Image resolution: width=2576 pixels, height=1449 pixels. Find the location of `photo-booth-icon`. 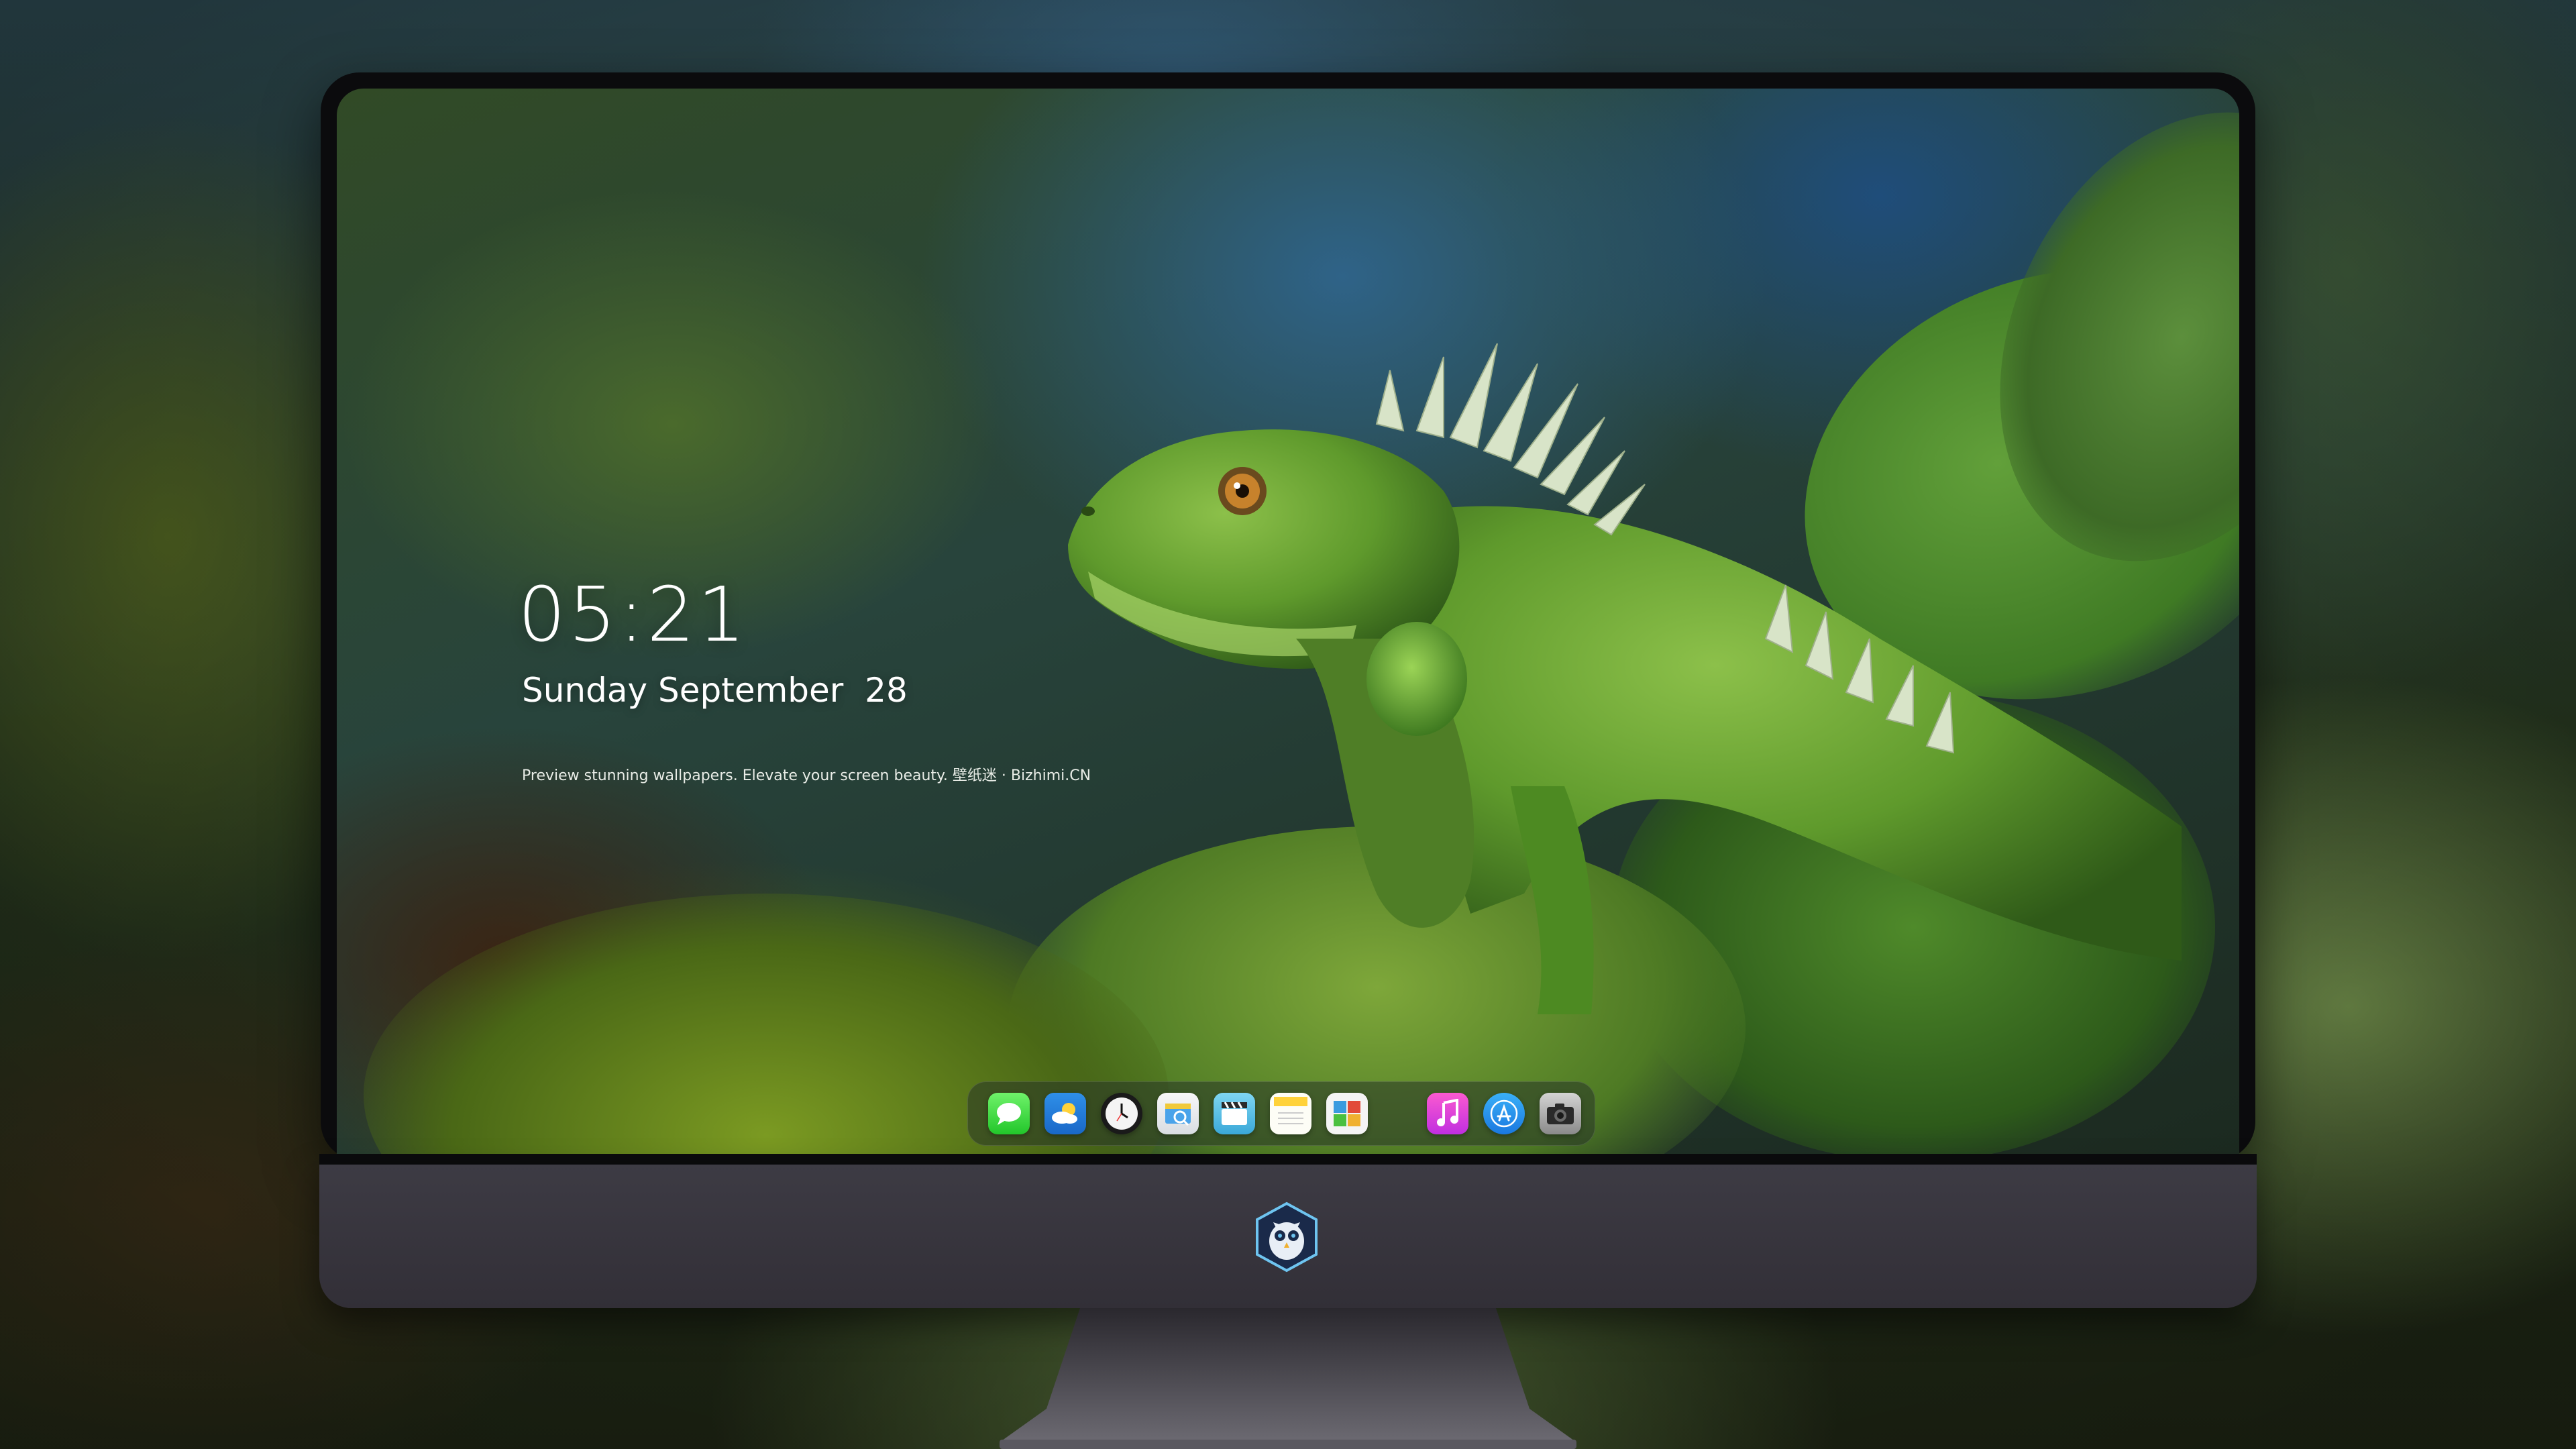

photo-booth-icon is located at coordinates (1347, 1113).